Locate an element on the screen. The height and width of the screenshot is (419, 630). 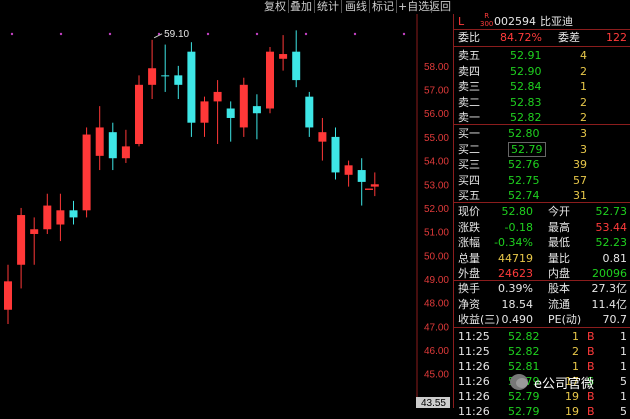
stats-row: 外盘 24623 内盘 20096 is located at coordinates (542, 273).